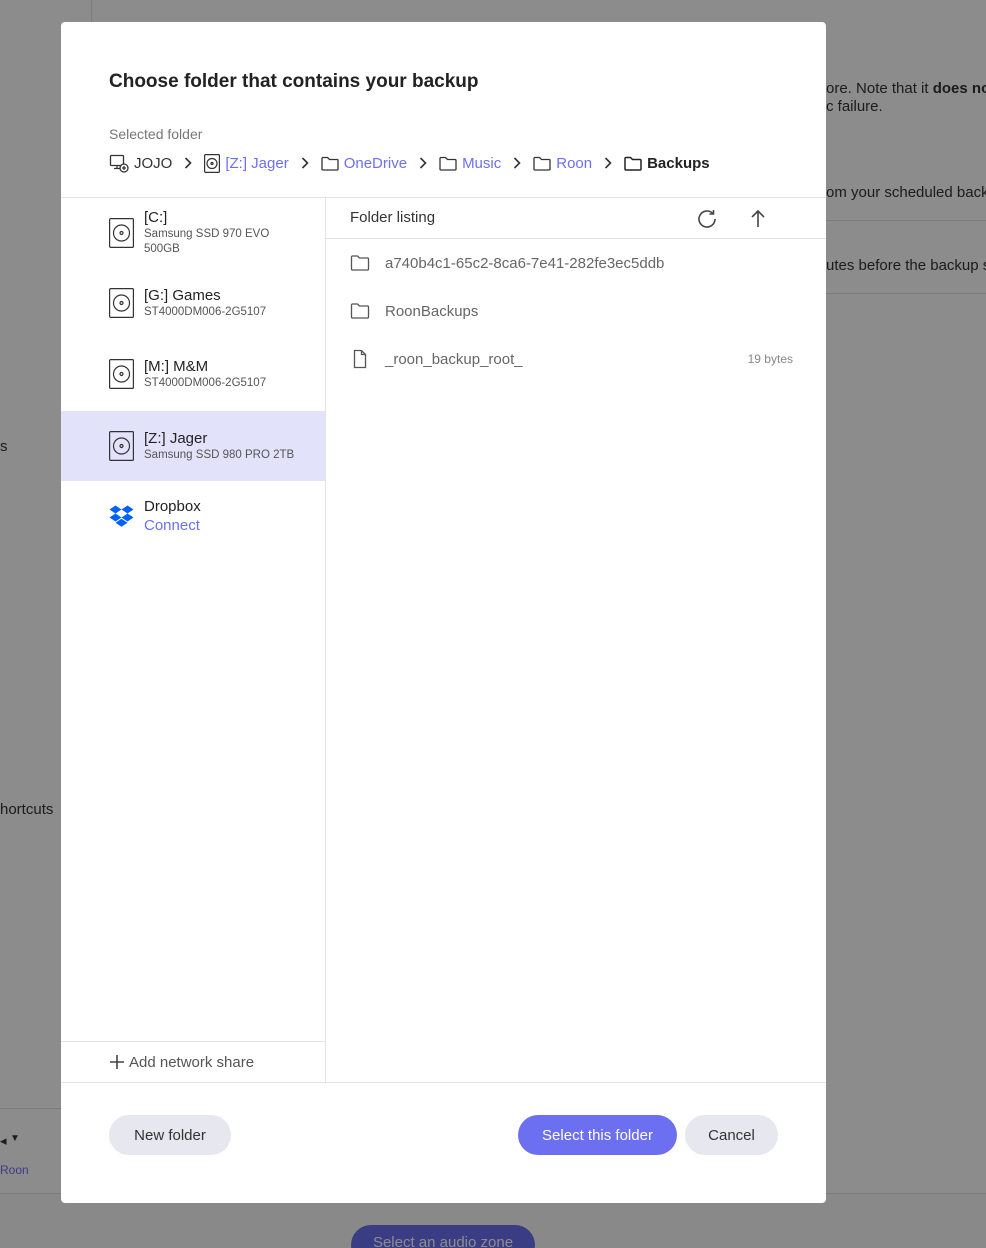 This screenshot has width=986, height=1248. Describe the element at coordinates (156, 134) in the screenshot. I see `selected-folder-label: Selected folder` at that location.